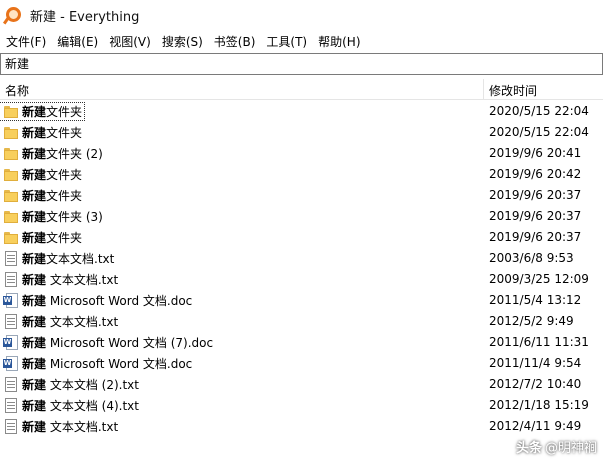  I want to click on table-row: 新建文本文档.txt 2003/6/8 9:53, so click(301, 258).